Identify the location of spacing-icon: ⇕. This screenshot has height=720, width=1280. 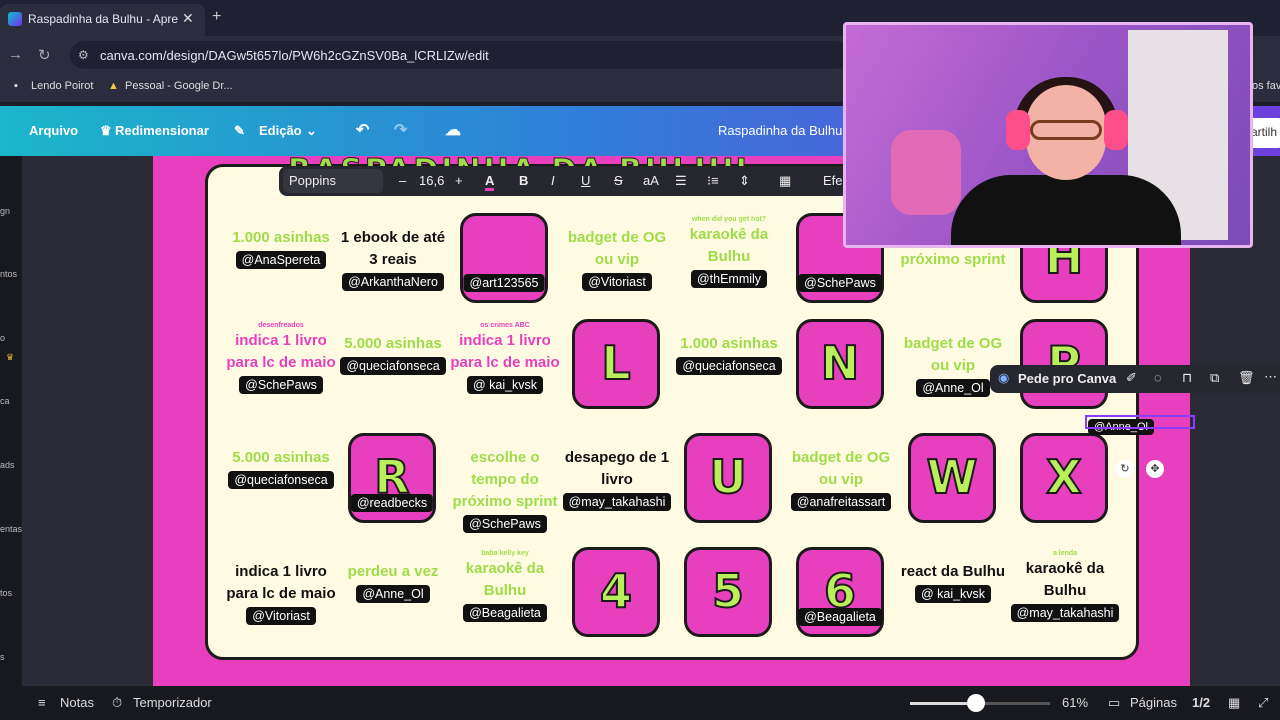
(744, 181).